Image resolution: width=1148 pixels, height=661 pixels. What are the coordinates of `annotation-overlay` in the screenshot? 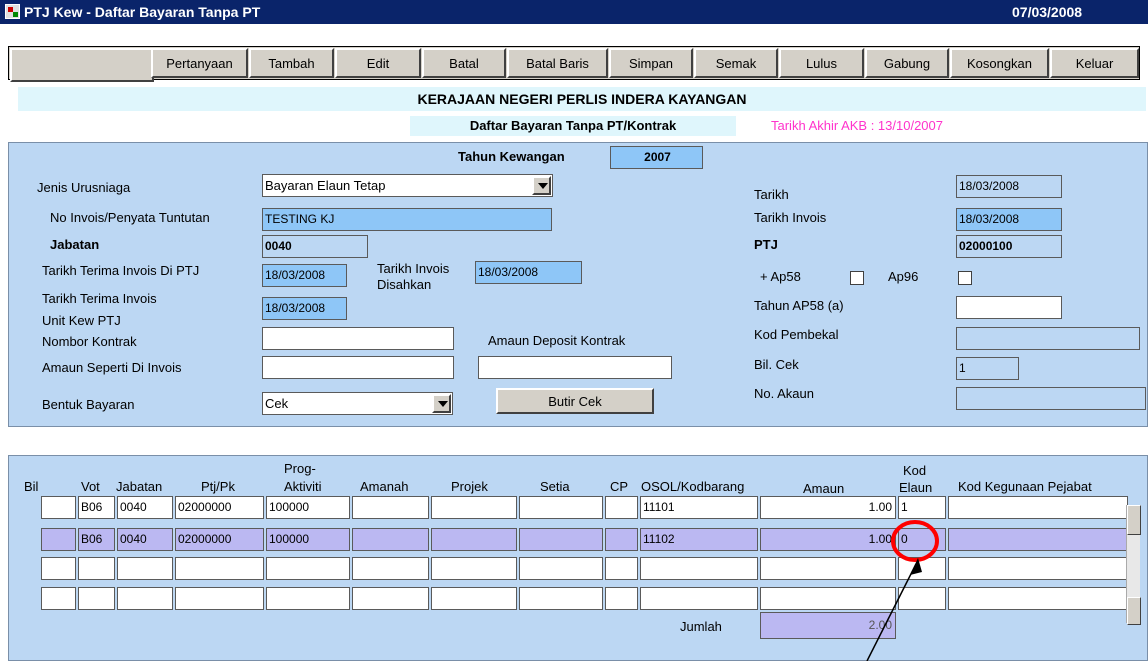 It's located at (902, 590).